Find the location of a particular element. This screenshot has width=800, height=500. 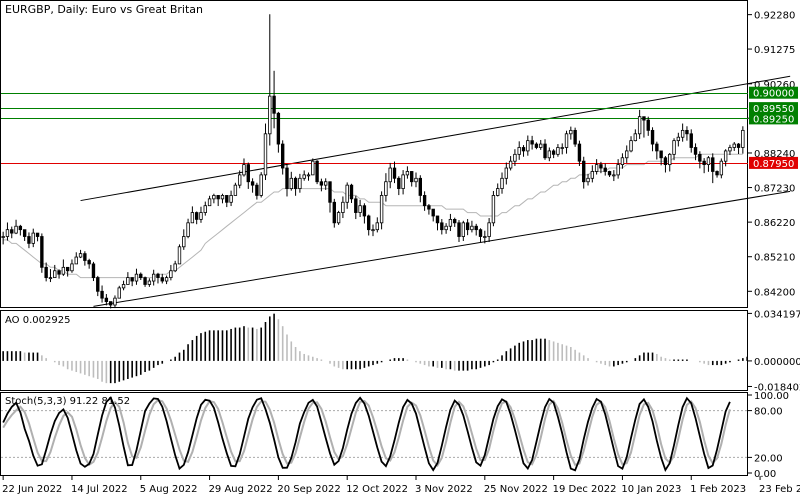

x-tick-label: 23 Feb 2023 is located at coordinates (779, 489).